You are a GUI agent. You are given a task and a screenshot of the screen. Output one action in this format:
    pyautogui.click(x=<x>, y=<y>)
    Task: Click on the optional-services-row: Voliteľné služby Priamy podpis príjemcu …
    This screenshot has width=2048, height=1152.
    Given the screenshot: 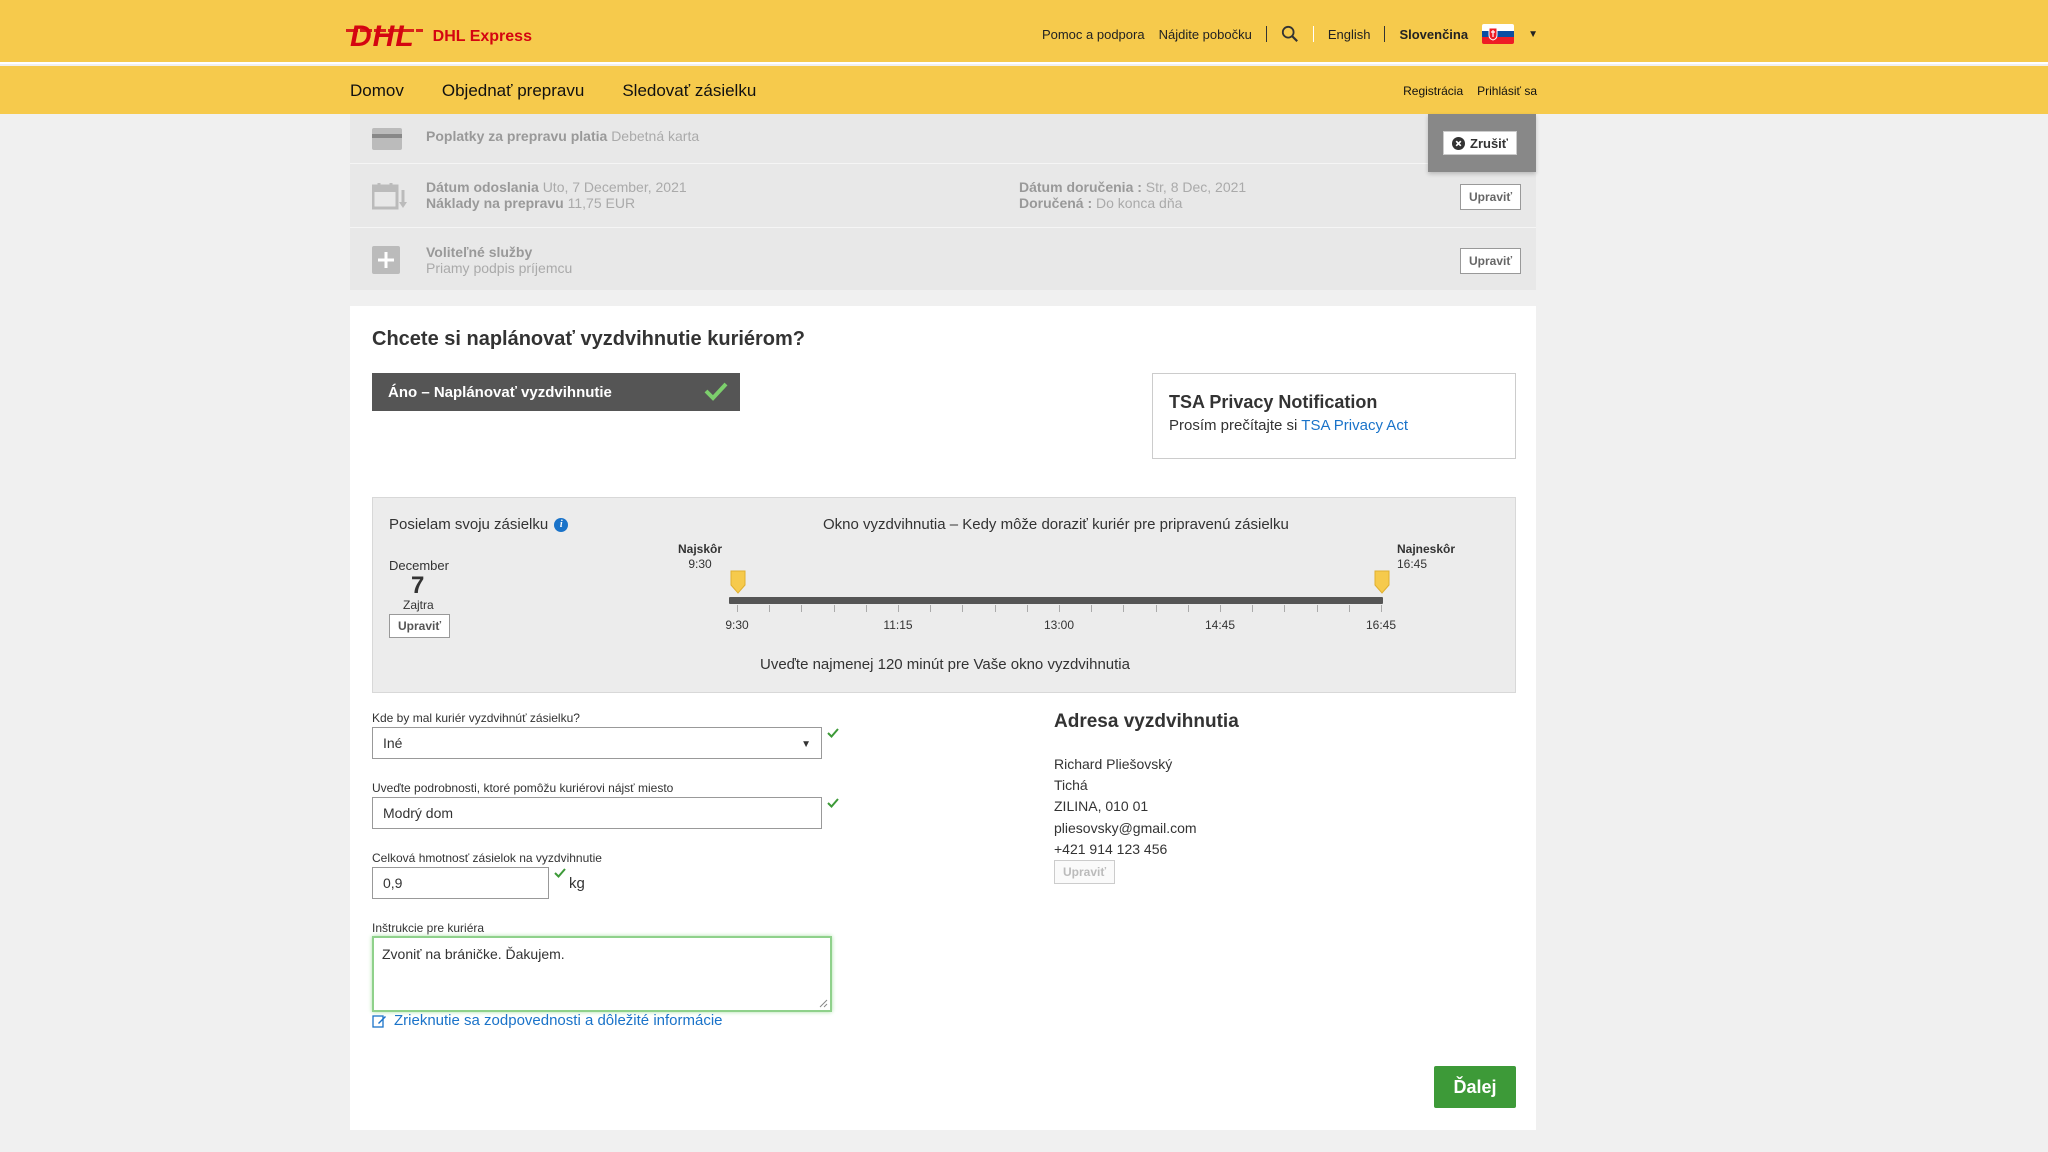 What is the action you would take?
    pyautogui.click(x=943, y=259)
    